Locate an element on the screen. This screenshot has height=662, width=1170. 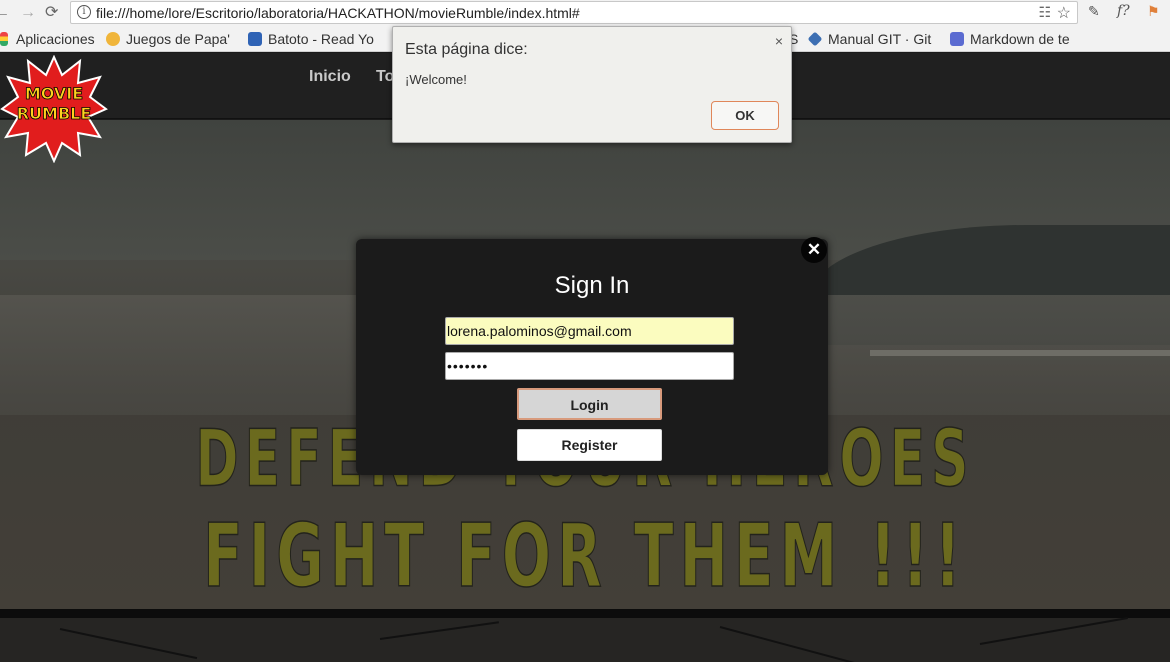
bookmark-manual-git: Manual GIT · Git is located at coordinates (869, 39).